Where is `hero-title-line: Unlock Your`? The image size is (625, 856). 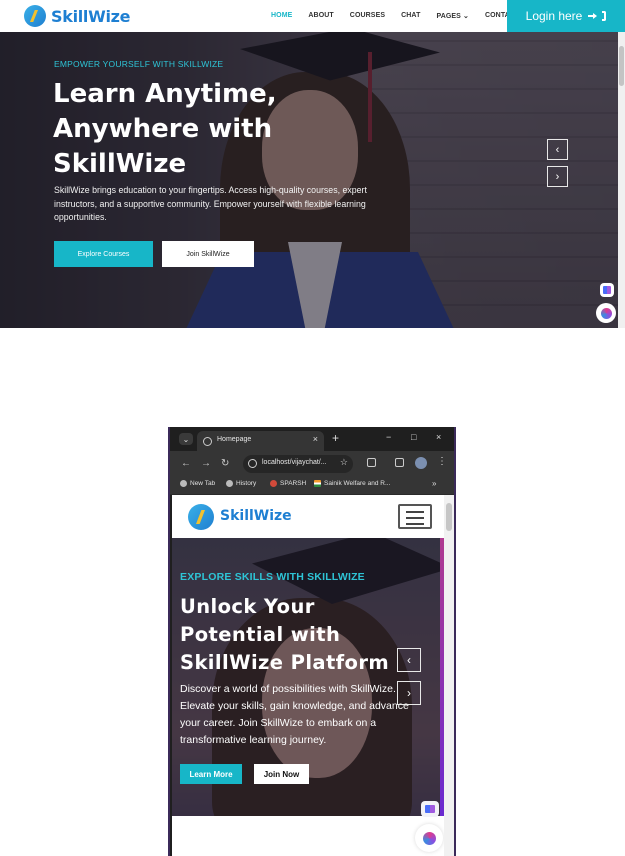
hero-title-line: Unlock Your is located at coordinates (247, 606).